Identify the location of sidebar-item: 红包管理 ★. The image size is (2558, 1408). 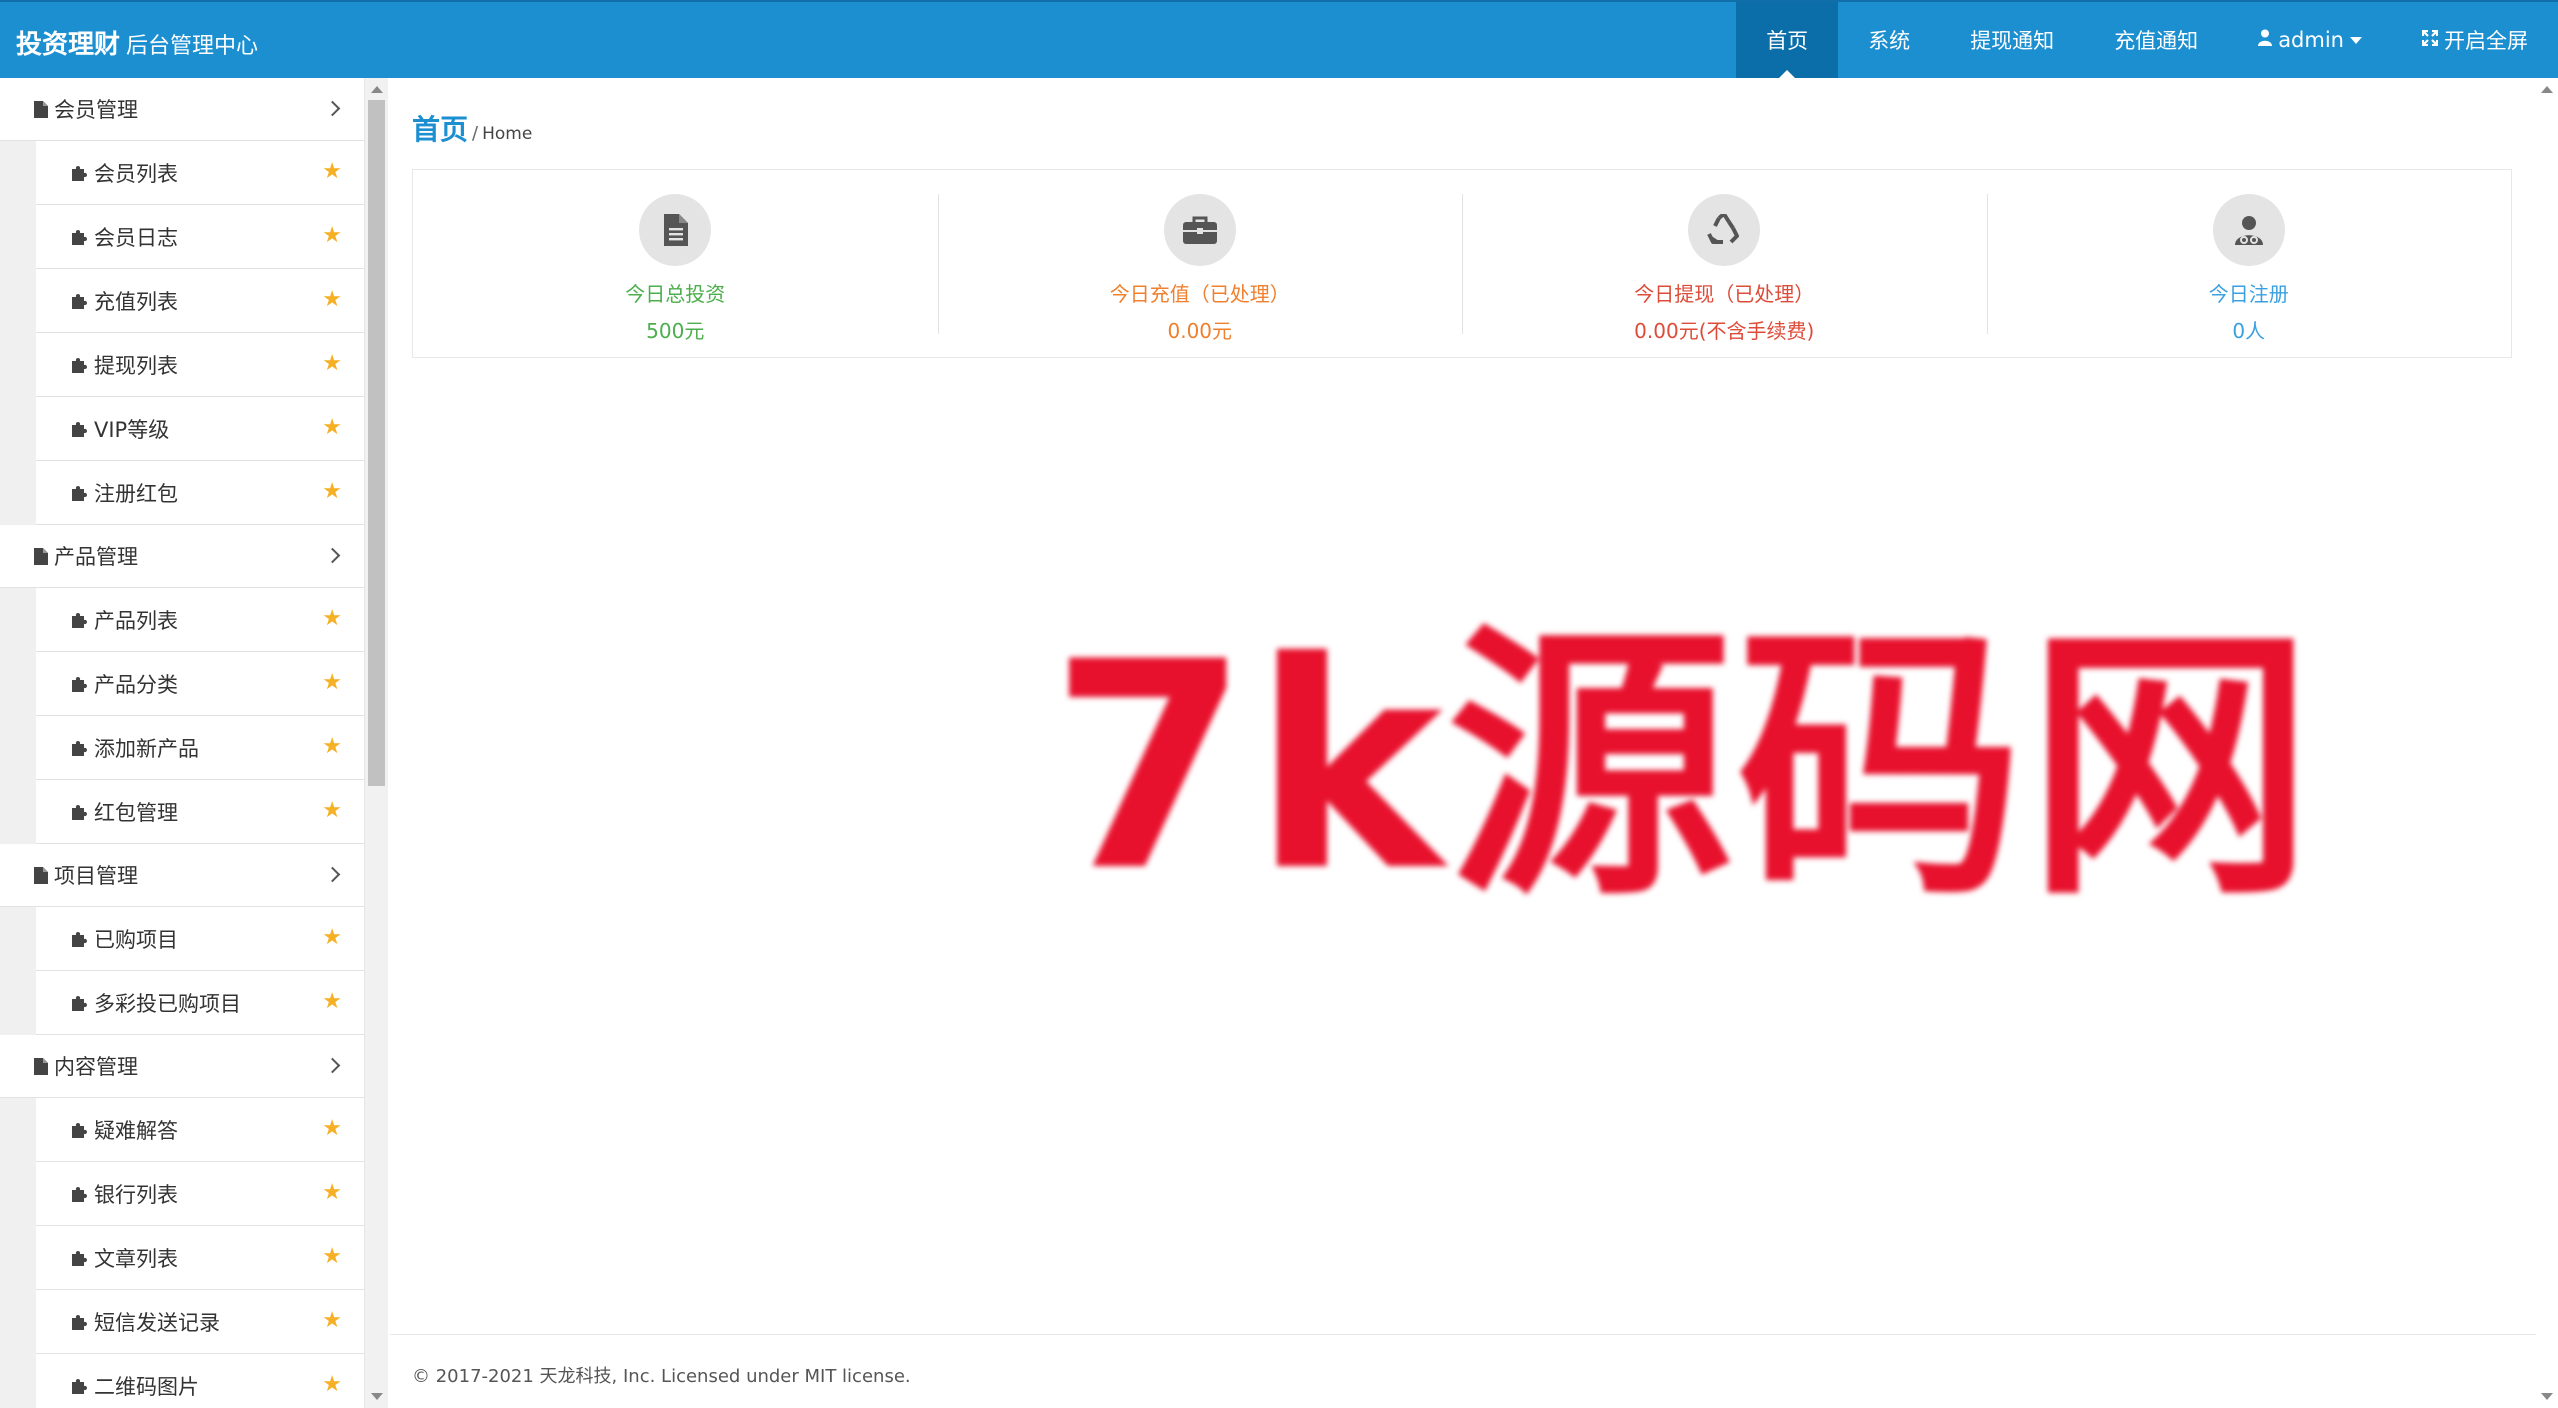
(200, 812).